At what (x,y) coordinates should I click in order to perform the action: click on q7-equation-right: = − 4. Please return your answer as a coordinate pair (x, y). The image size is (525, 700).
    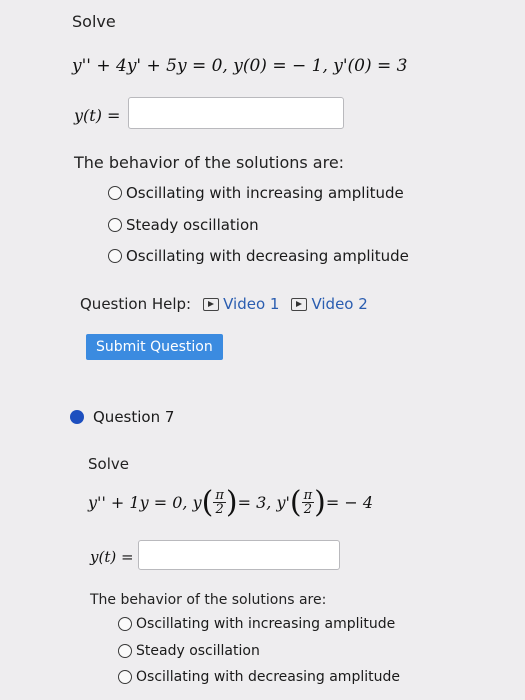
    Looking at the image, I should click on (349, 502).